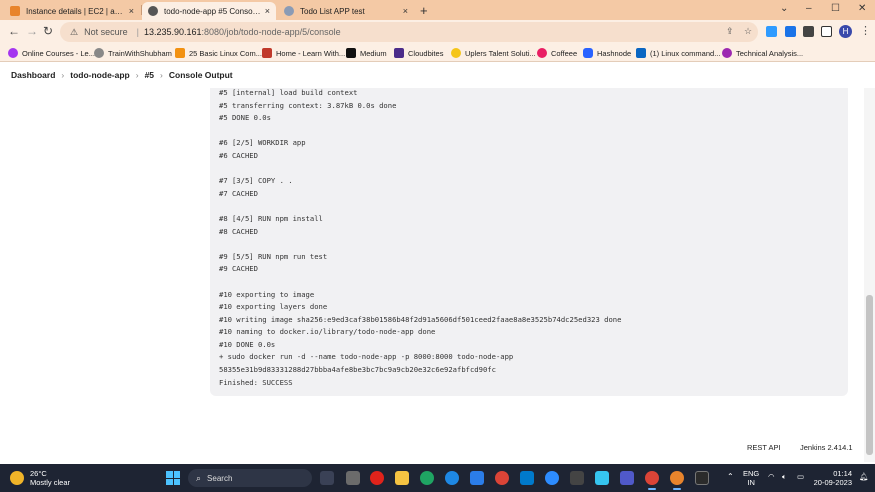 This screenshot has width=875, height=492. I want to click on breadcrumb-build: #5, so click(149, 75).